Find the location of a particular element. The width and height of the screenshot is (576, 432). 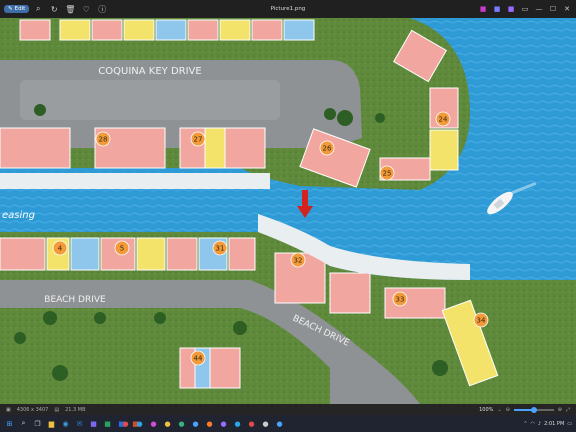

app-icon-e: ● is located at coordinates (181, 423).